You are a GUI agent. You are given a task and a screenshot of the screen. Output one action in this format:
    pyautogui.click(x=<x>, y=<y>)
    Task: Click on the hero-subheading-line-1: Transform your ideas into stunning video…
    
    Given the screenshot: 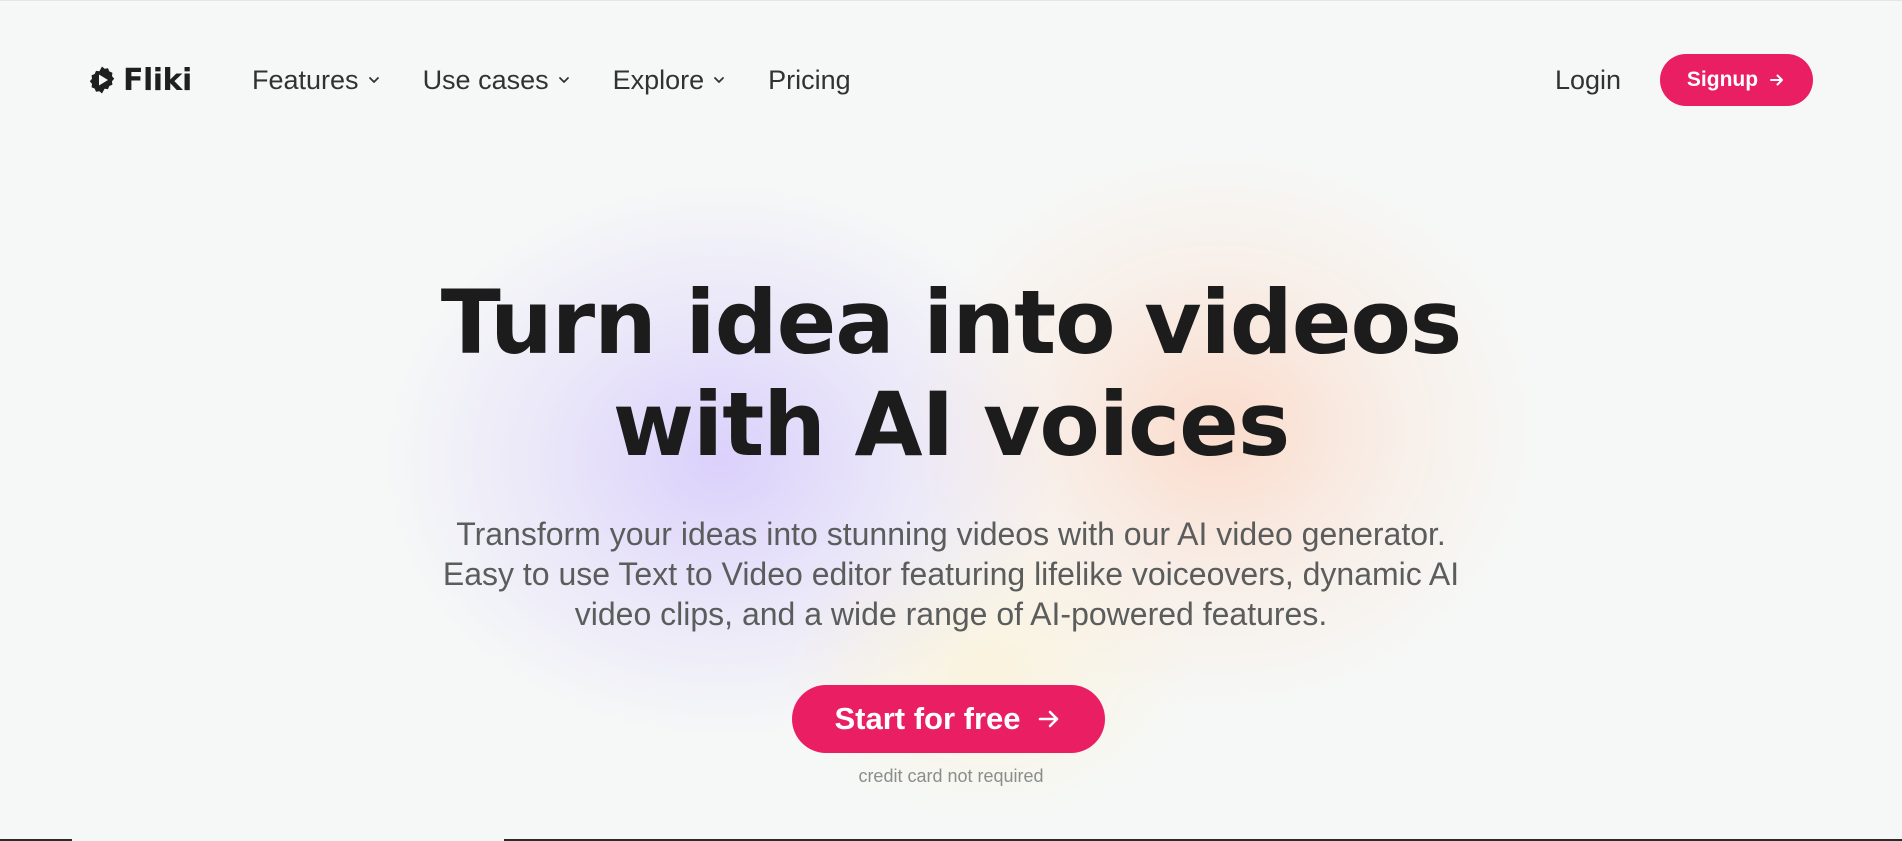 What is the action you would take?
    pyautogui.click(x=951, y=534)
    